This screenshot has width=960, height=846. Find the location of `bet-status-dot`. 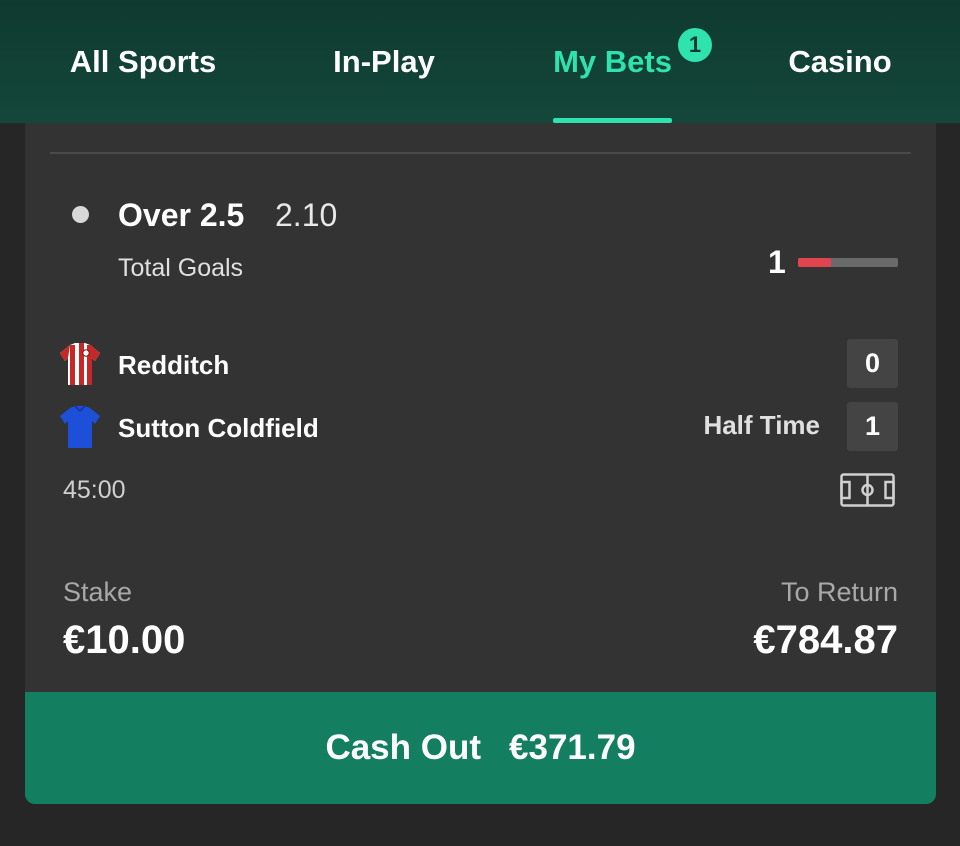

bet-status-dot is located at coordinates (80, 214).